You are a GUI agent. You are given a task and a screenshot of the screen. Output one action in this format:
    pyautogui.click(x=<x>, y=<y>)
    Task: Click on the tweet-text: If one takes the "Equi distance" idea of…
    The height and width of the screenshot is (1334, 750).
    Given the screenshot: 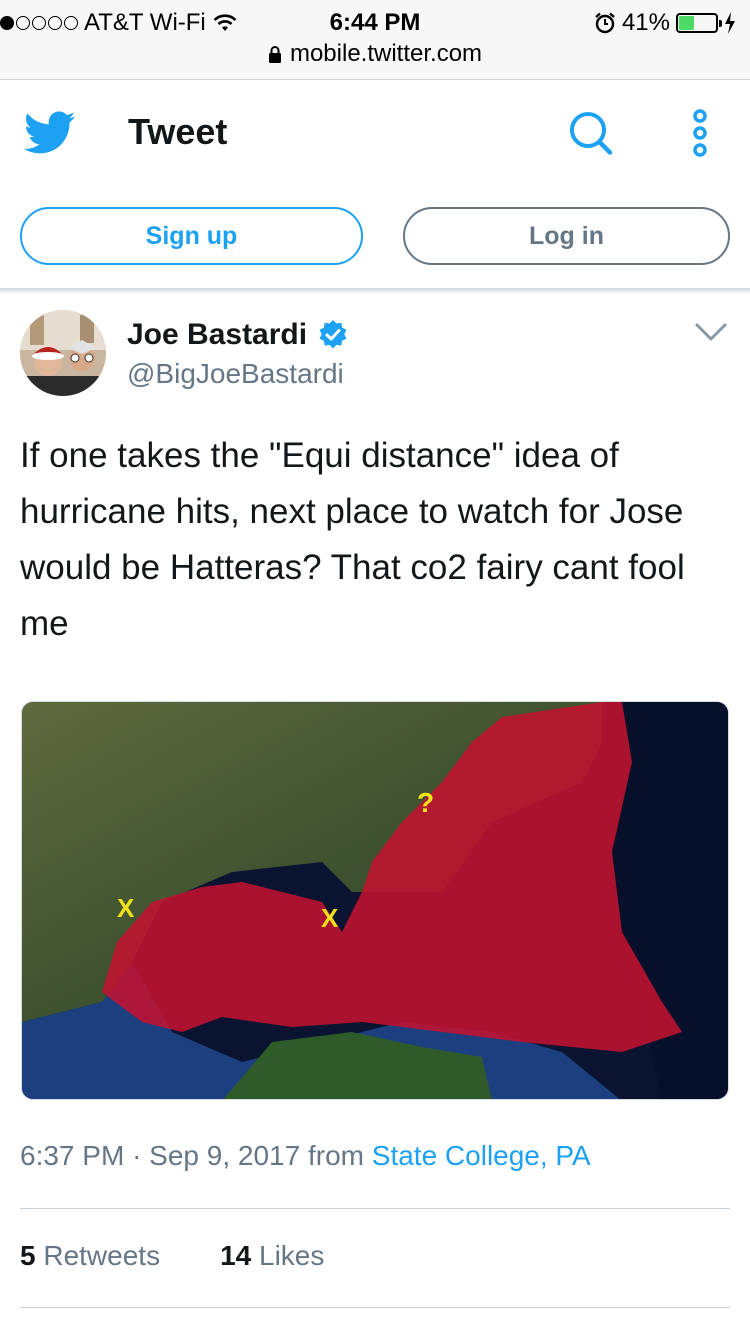 What is the action you would take?
    pyautogui.click(x=352, y=539)
    